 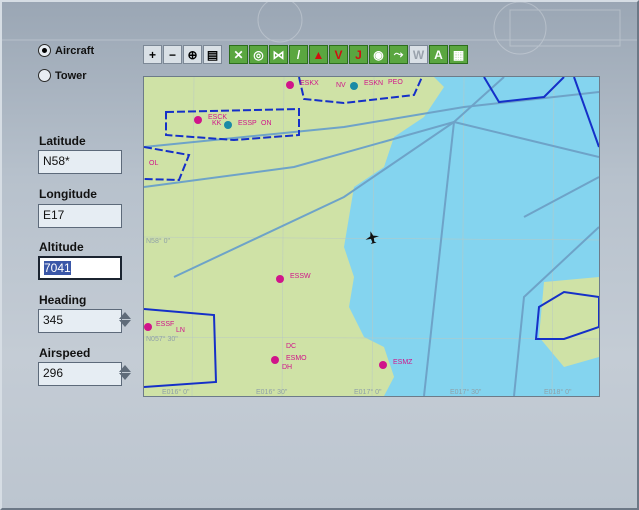 What do you see at coordinates (217, 123) in the screenshot?
I see `svg-text: KK` at bounding box center [217, 123].